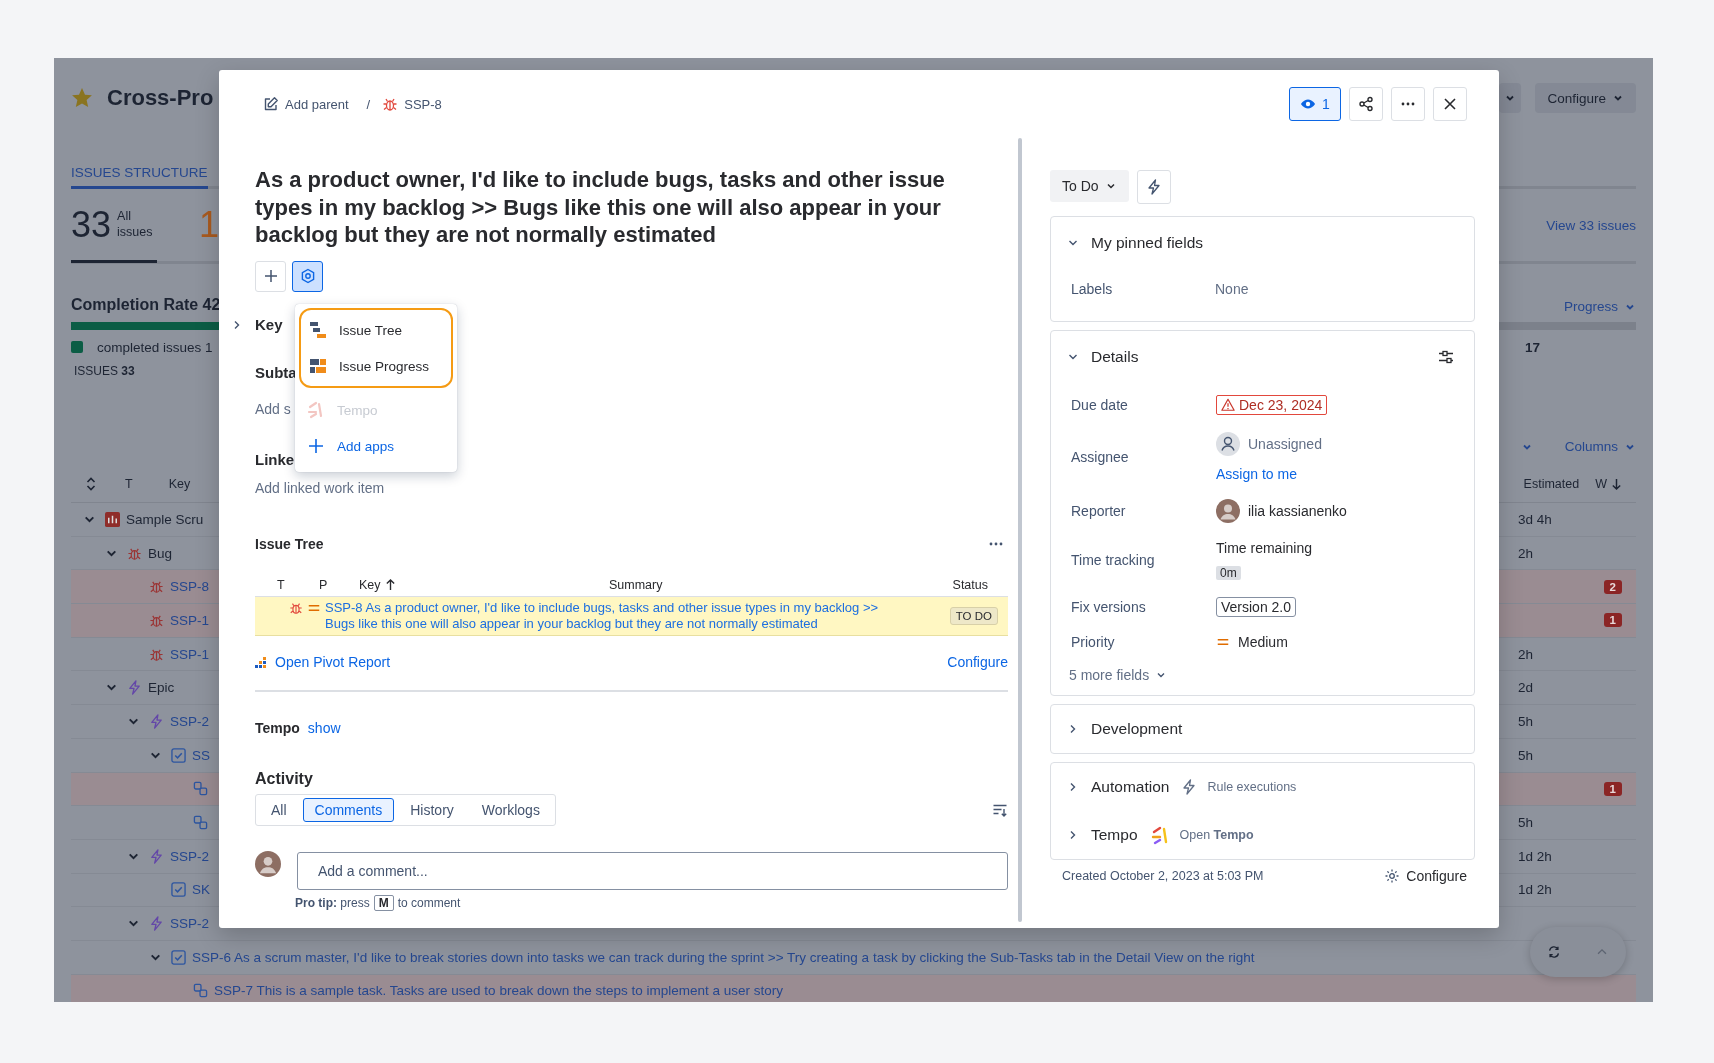  I want to click on tempo-icon, so click(1159, 835).